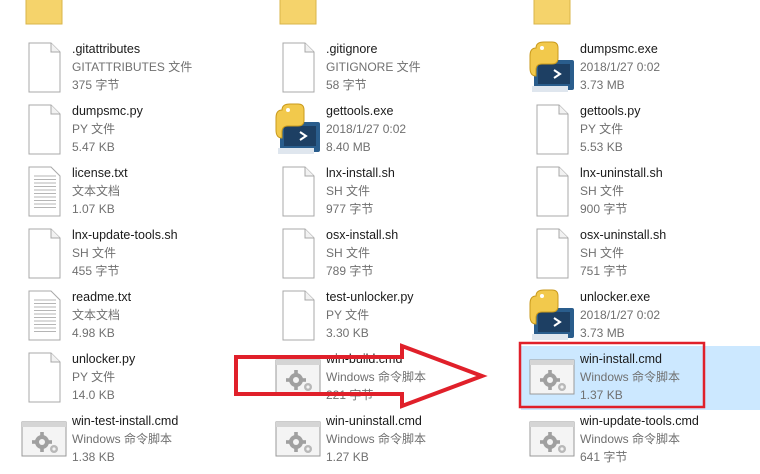 Image resolution: width=760 pixels, height=474 pixels. What do you see at coordinates (374, 421) in the screenshot?
I see `file-name: win-uninstall.cmd` at bounding box center [374, 421].